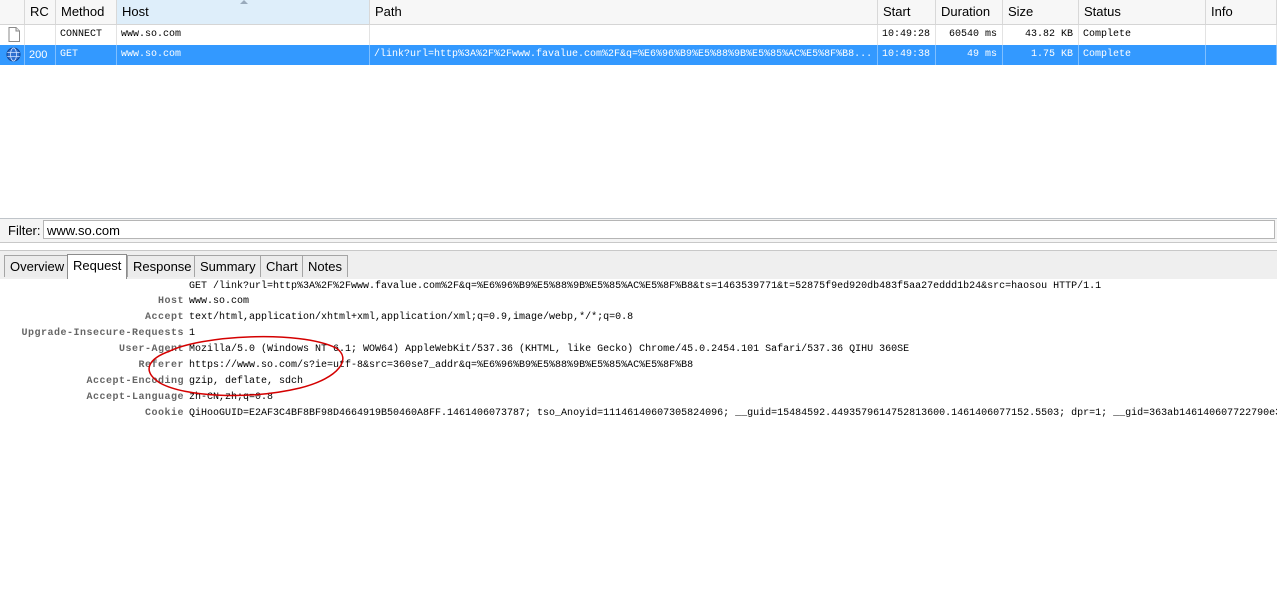 Image resolution: width=1277 pixels, height=595 pixels. What do you see at coordinates (1041, 35) in the screenshot?
I see `cell-size: 43.82 KB` at bounding box center [1041, 35].